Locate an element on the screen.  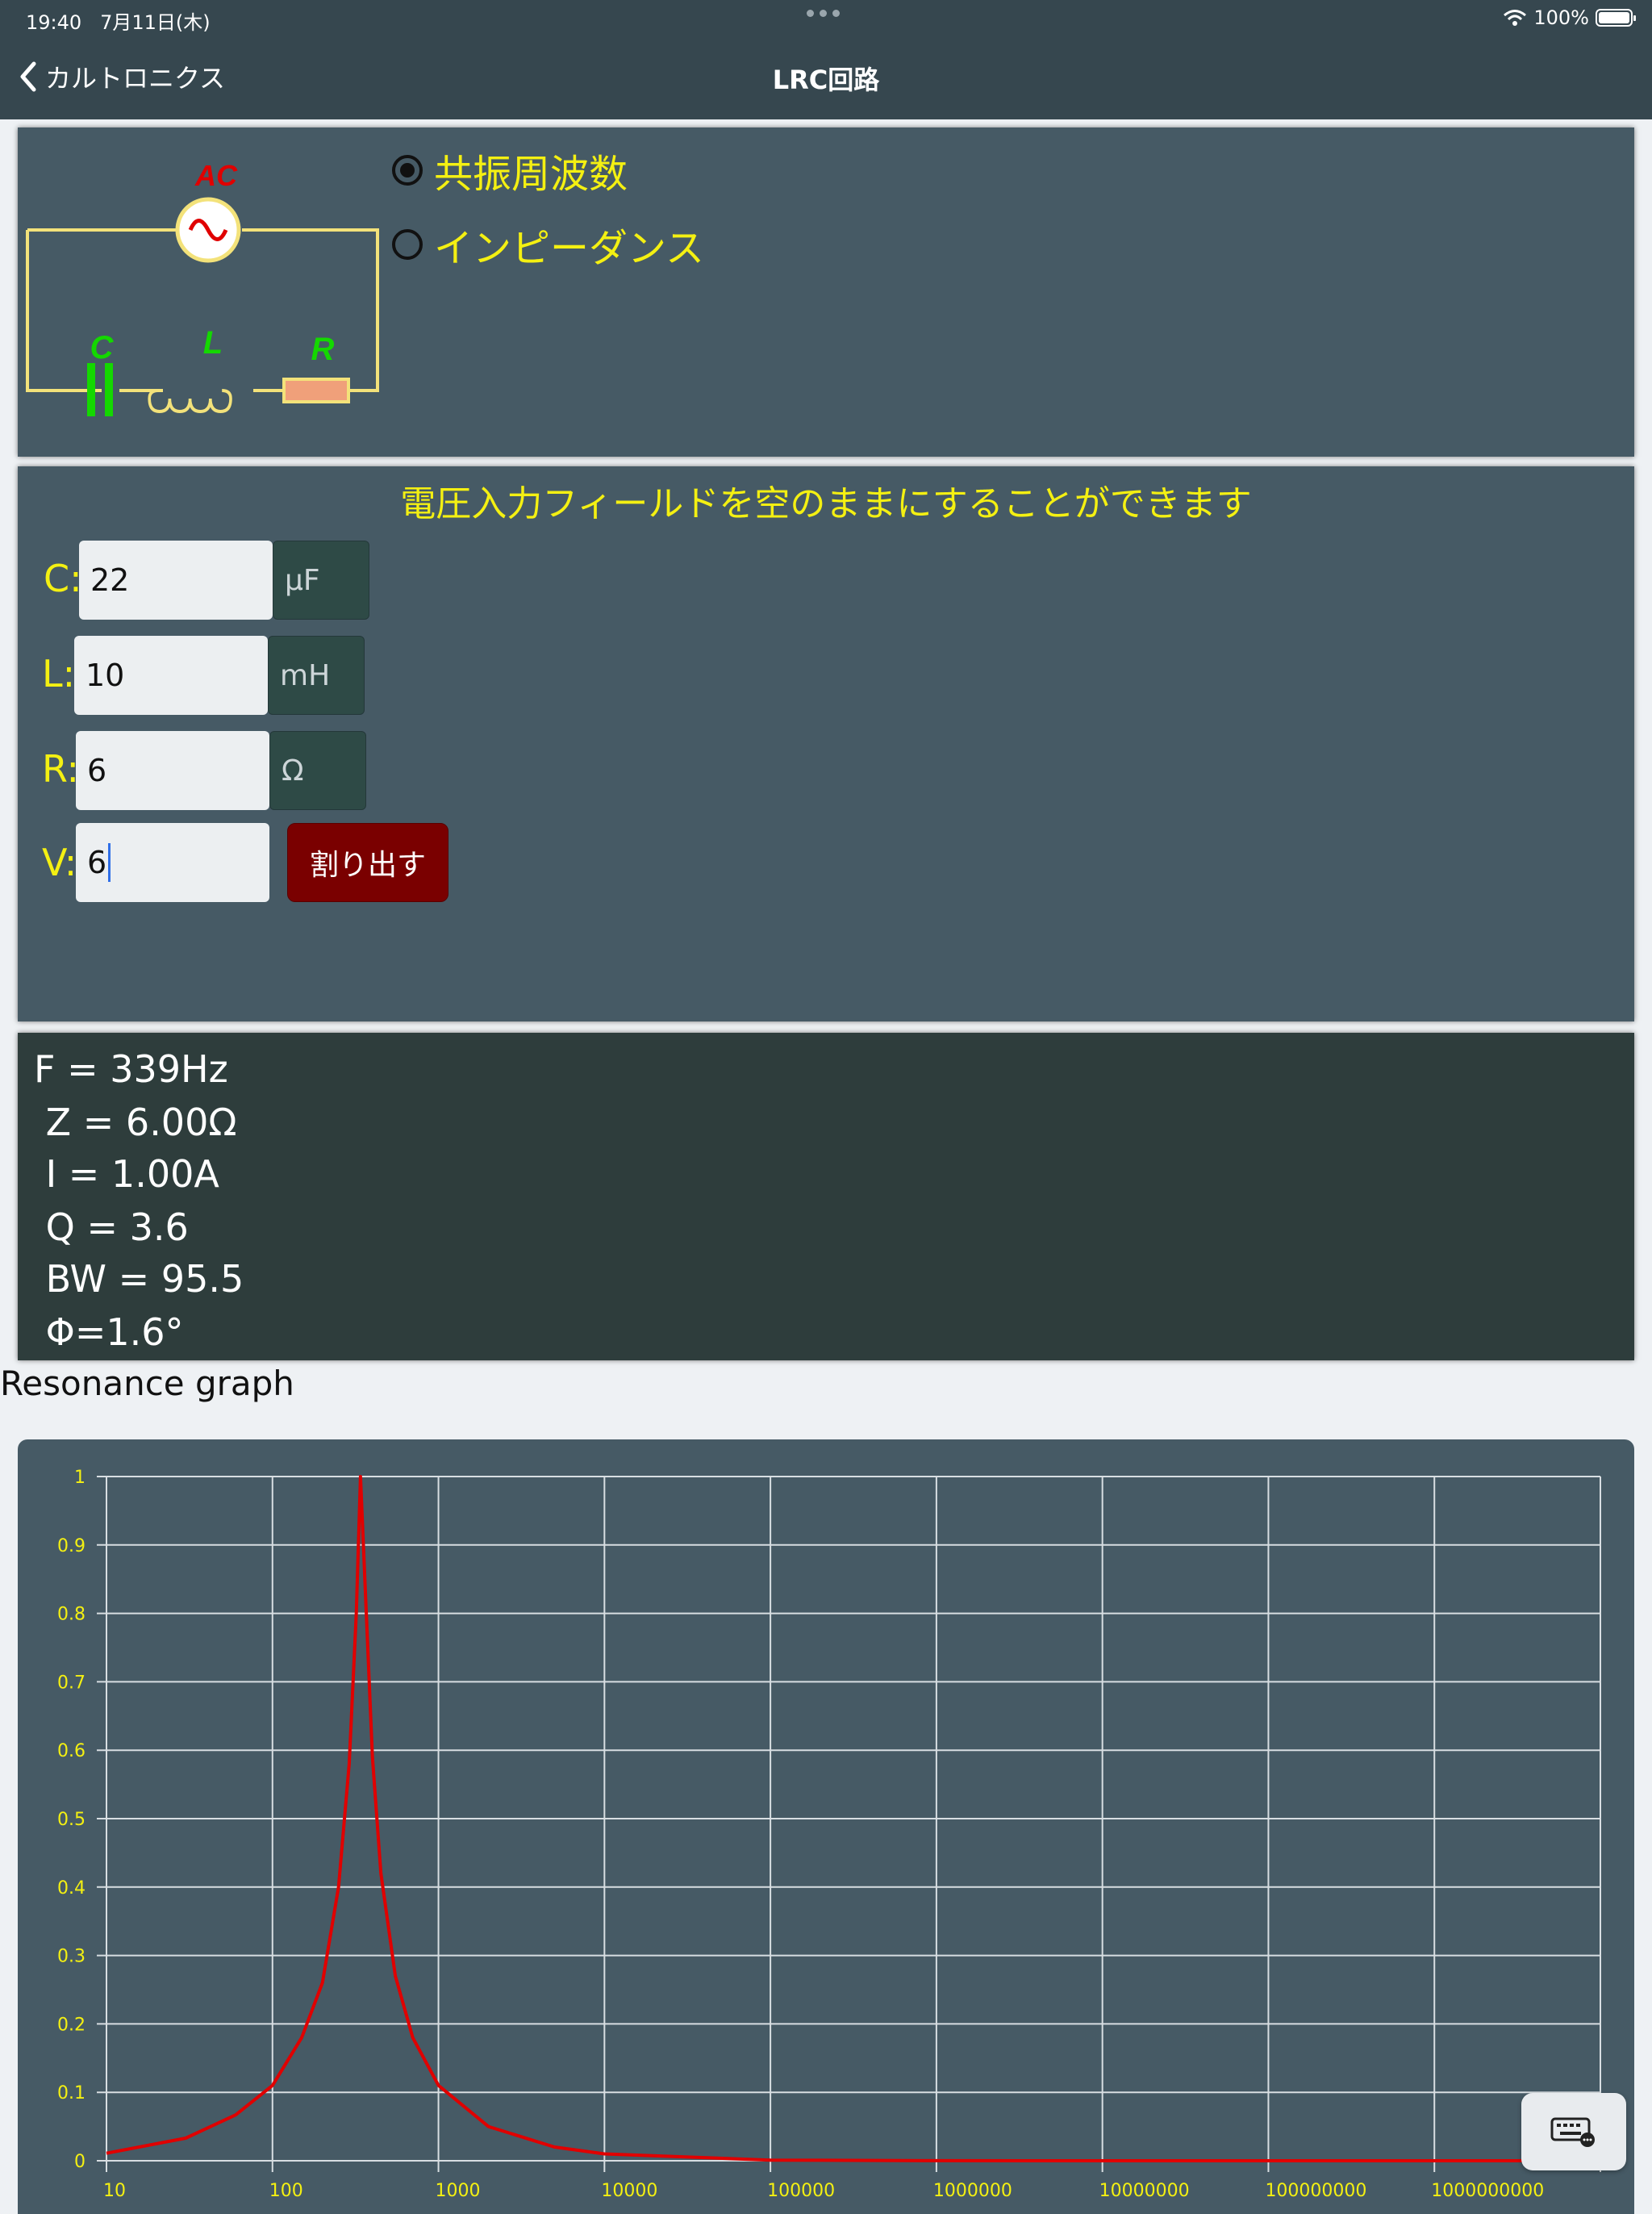
radio-resonance-frequency: 共振周波数 is located at coordinates (510, 170).